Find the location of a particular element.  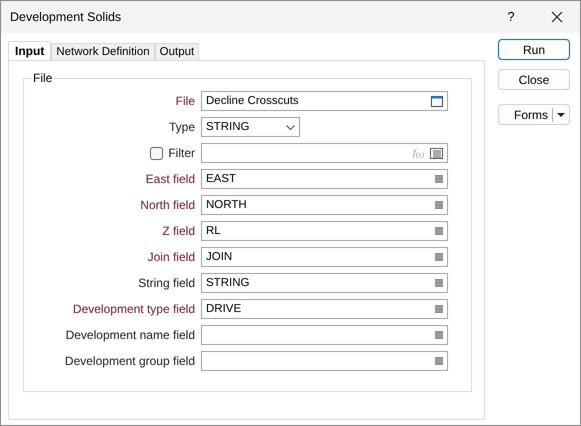

tab: Network Definition is located at coordinates (103, 51).